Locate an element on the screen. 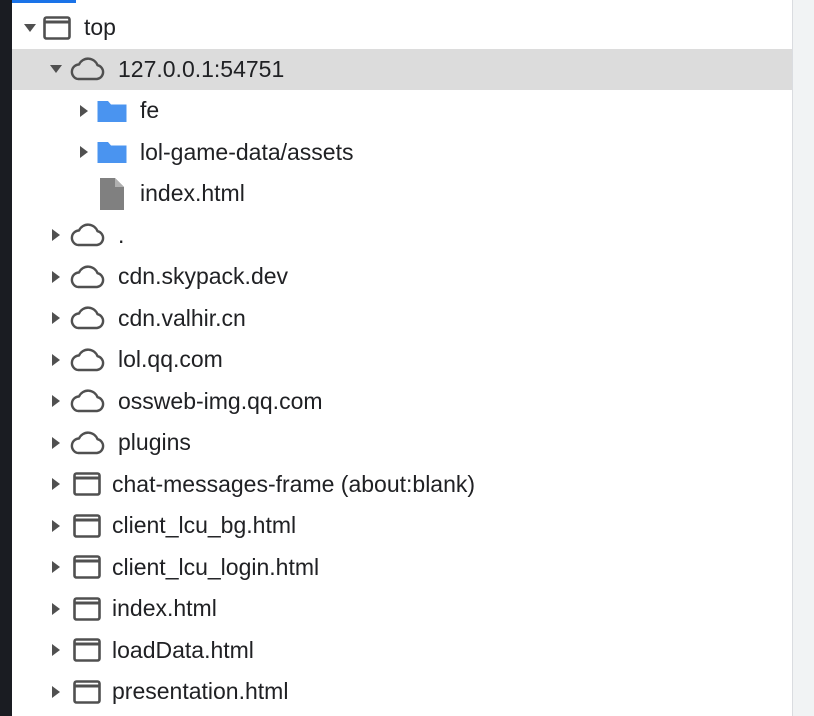  tree-item-label: top is located at coordinates (100, 27).